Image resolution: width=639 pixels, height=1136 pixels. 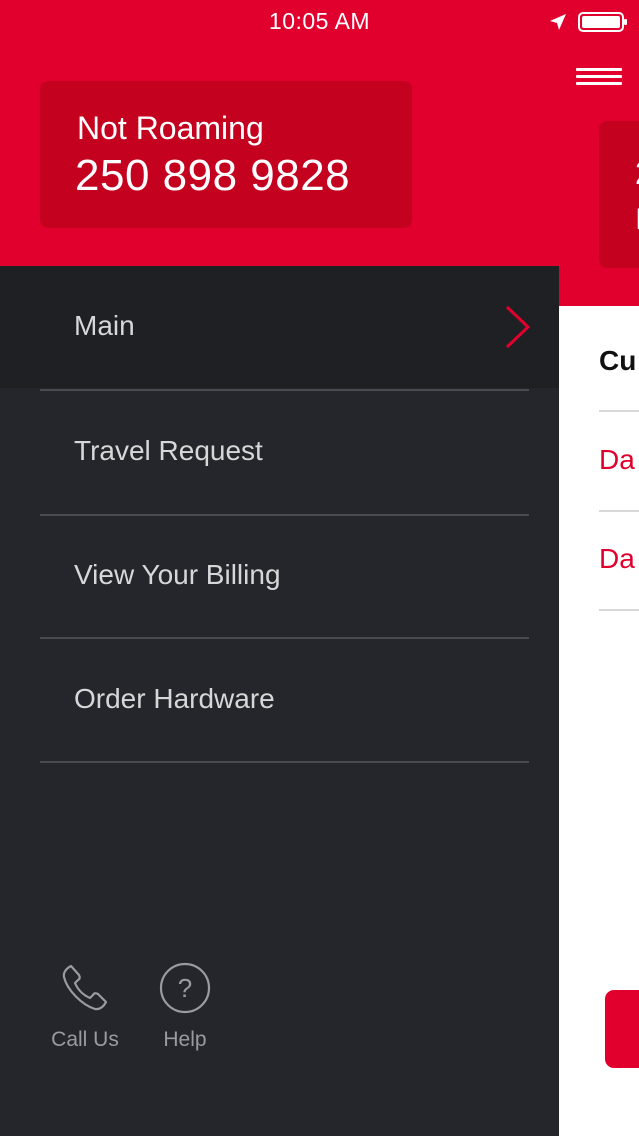 I want to click on help-glyph: ?, so click(x=185, y=988).